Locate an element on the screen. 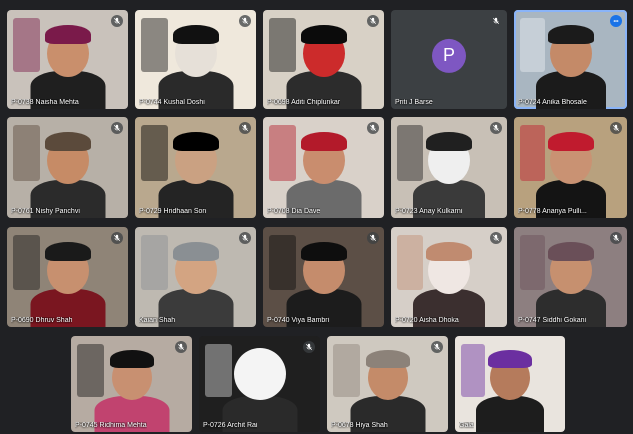  participant-tile: P-0723 Anay Kulkarni is located at coordinates (449, 167).